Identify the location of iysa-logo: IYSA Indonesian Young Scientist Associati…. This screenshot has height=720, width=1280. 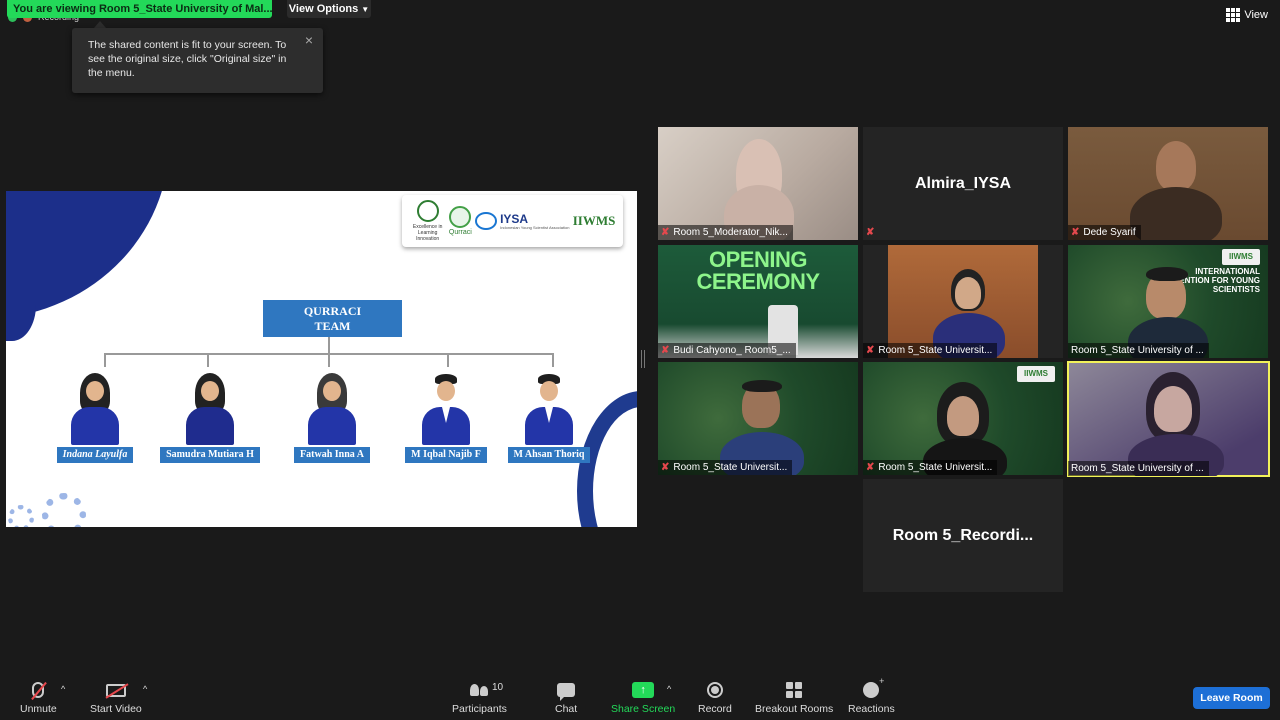
(522, 221).